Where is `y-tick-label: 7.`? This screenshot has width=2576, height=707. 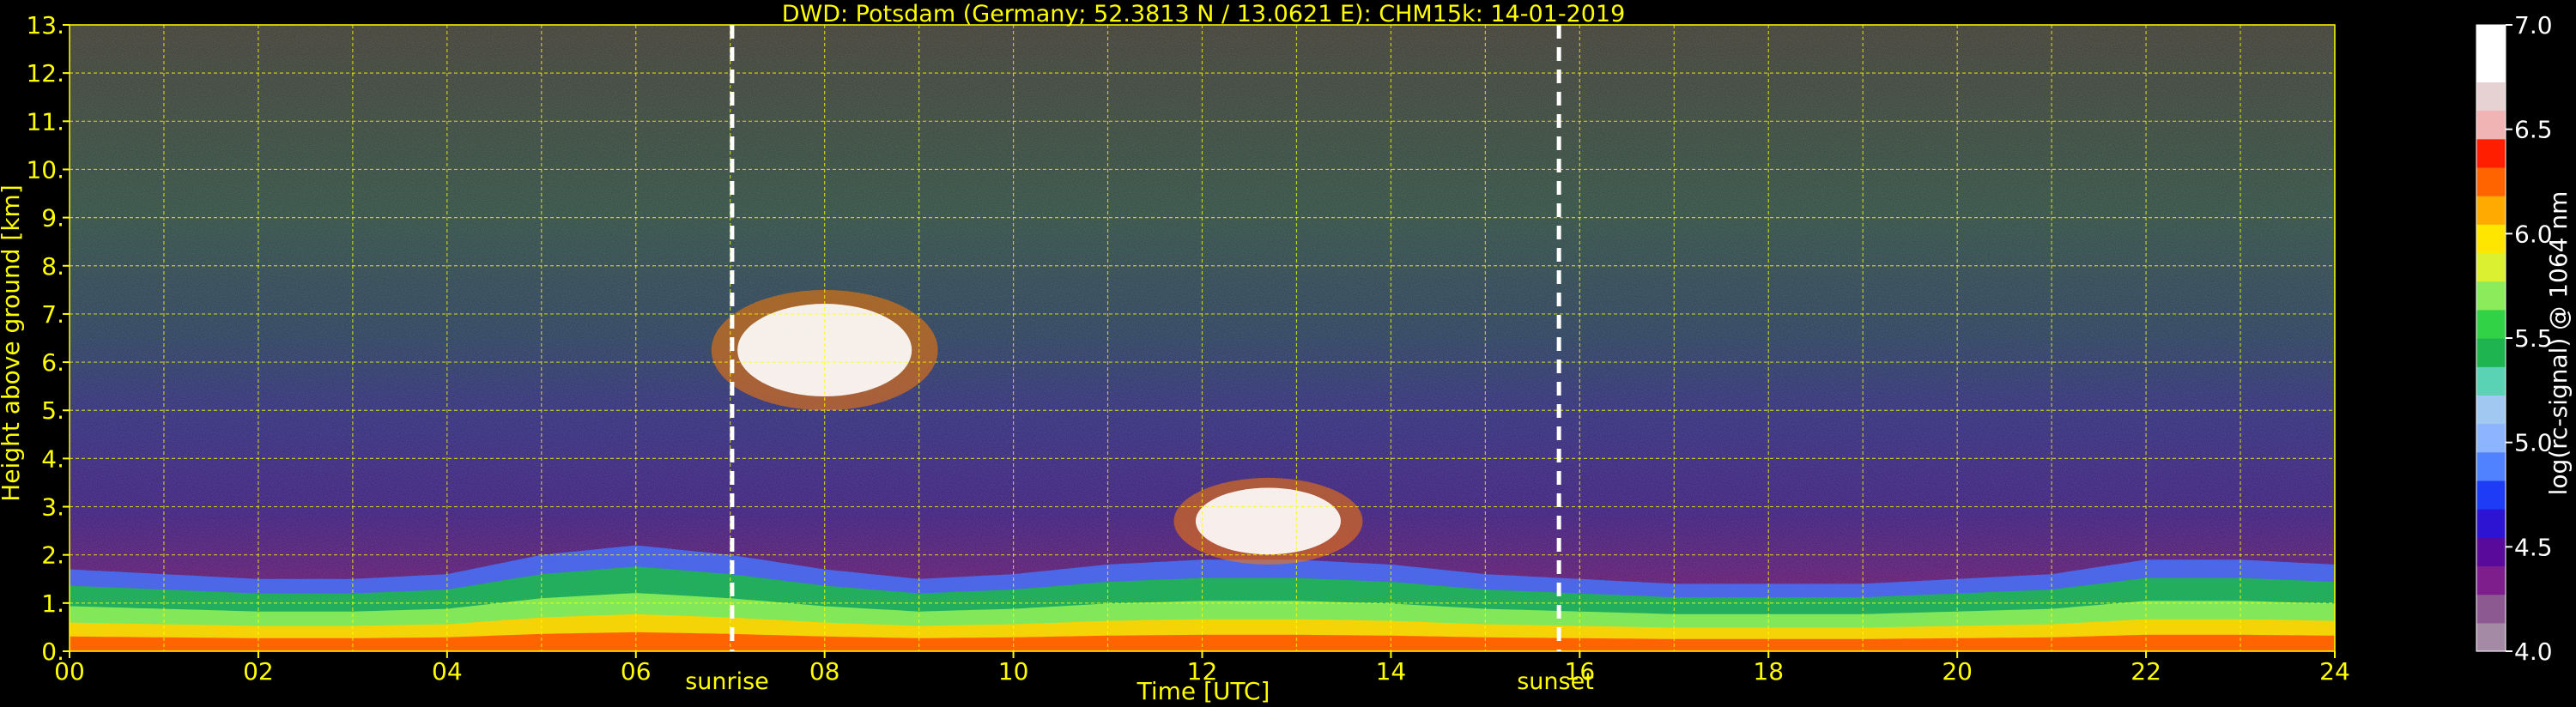
y-tick-label: 7. is located at coordinates (52, 314).